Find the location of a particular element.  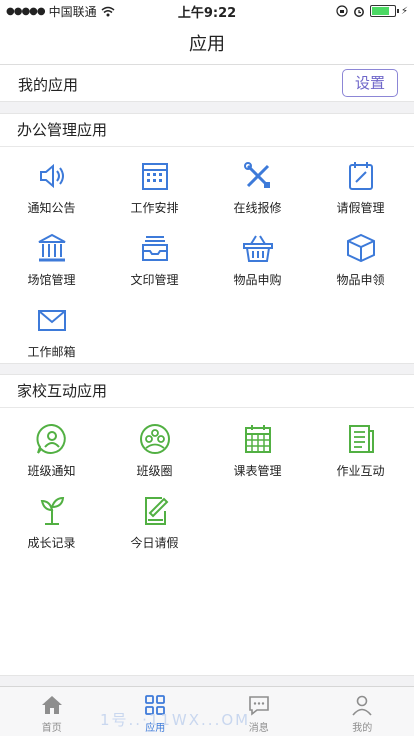

mail-icon is located at coordinates (51, 320).